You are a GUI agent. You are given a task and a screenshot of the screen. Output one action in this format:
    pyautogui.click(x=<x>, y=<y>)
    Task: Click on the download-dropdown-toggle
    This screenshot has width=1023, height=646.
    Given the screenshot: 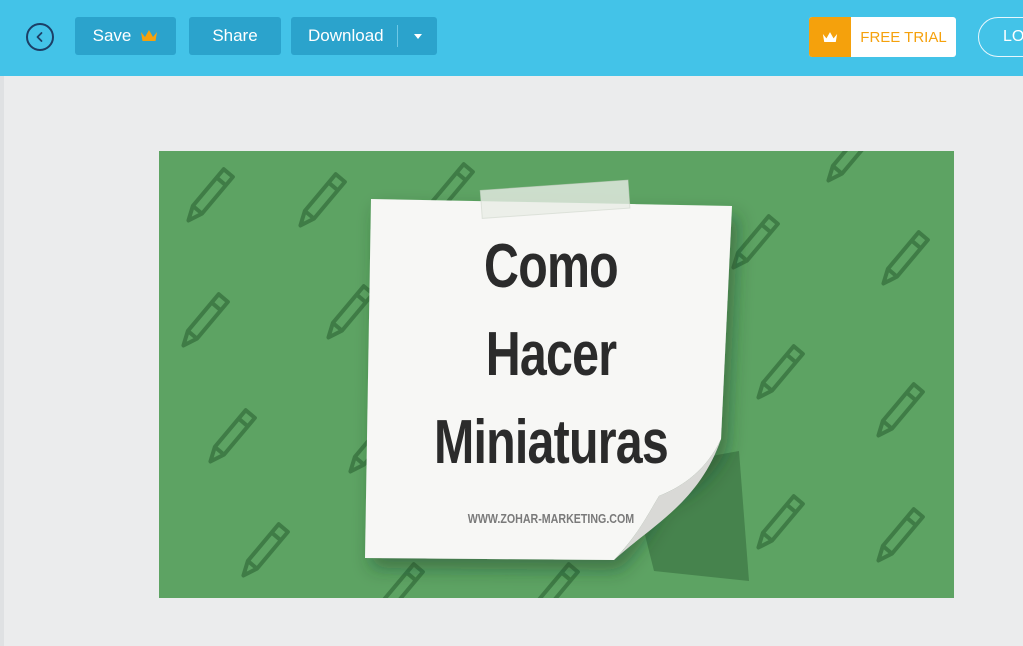 What is the action you would take?
    pyautogui.click(x=417, y=36)
    